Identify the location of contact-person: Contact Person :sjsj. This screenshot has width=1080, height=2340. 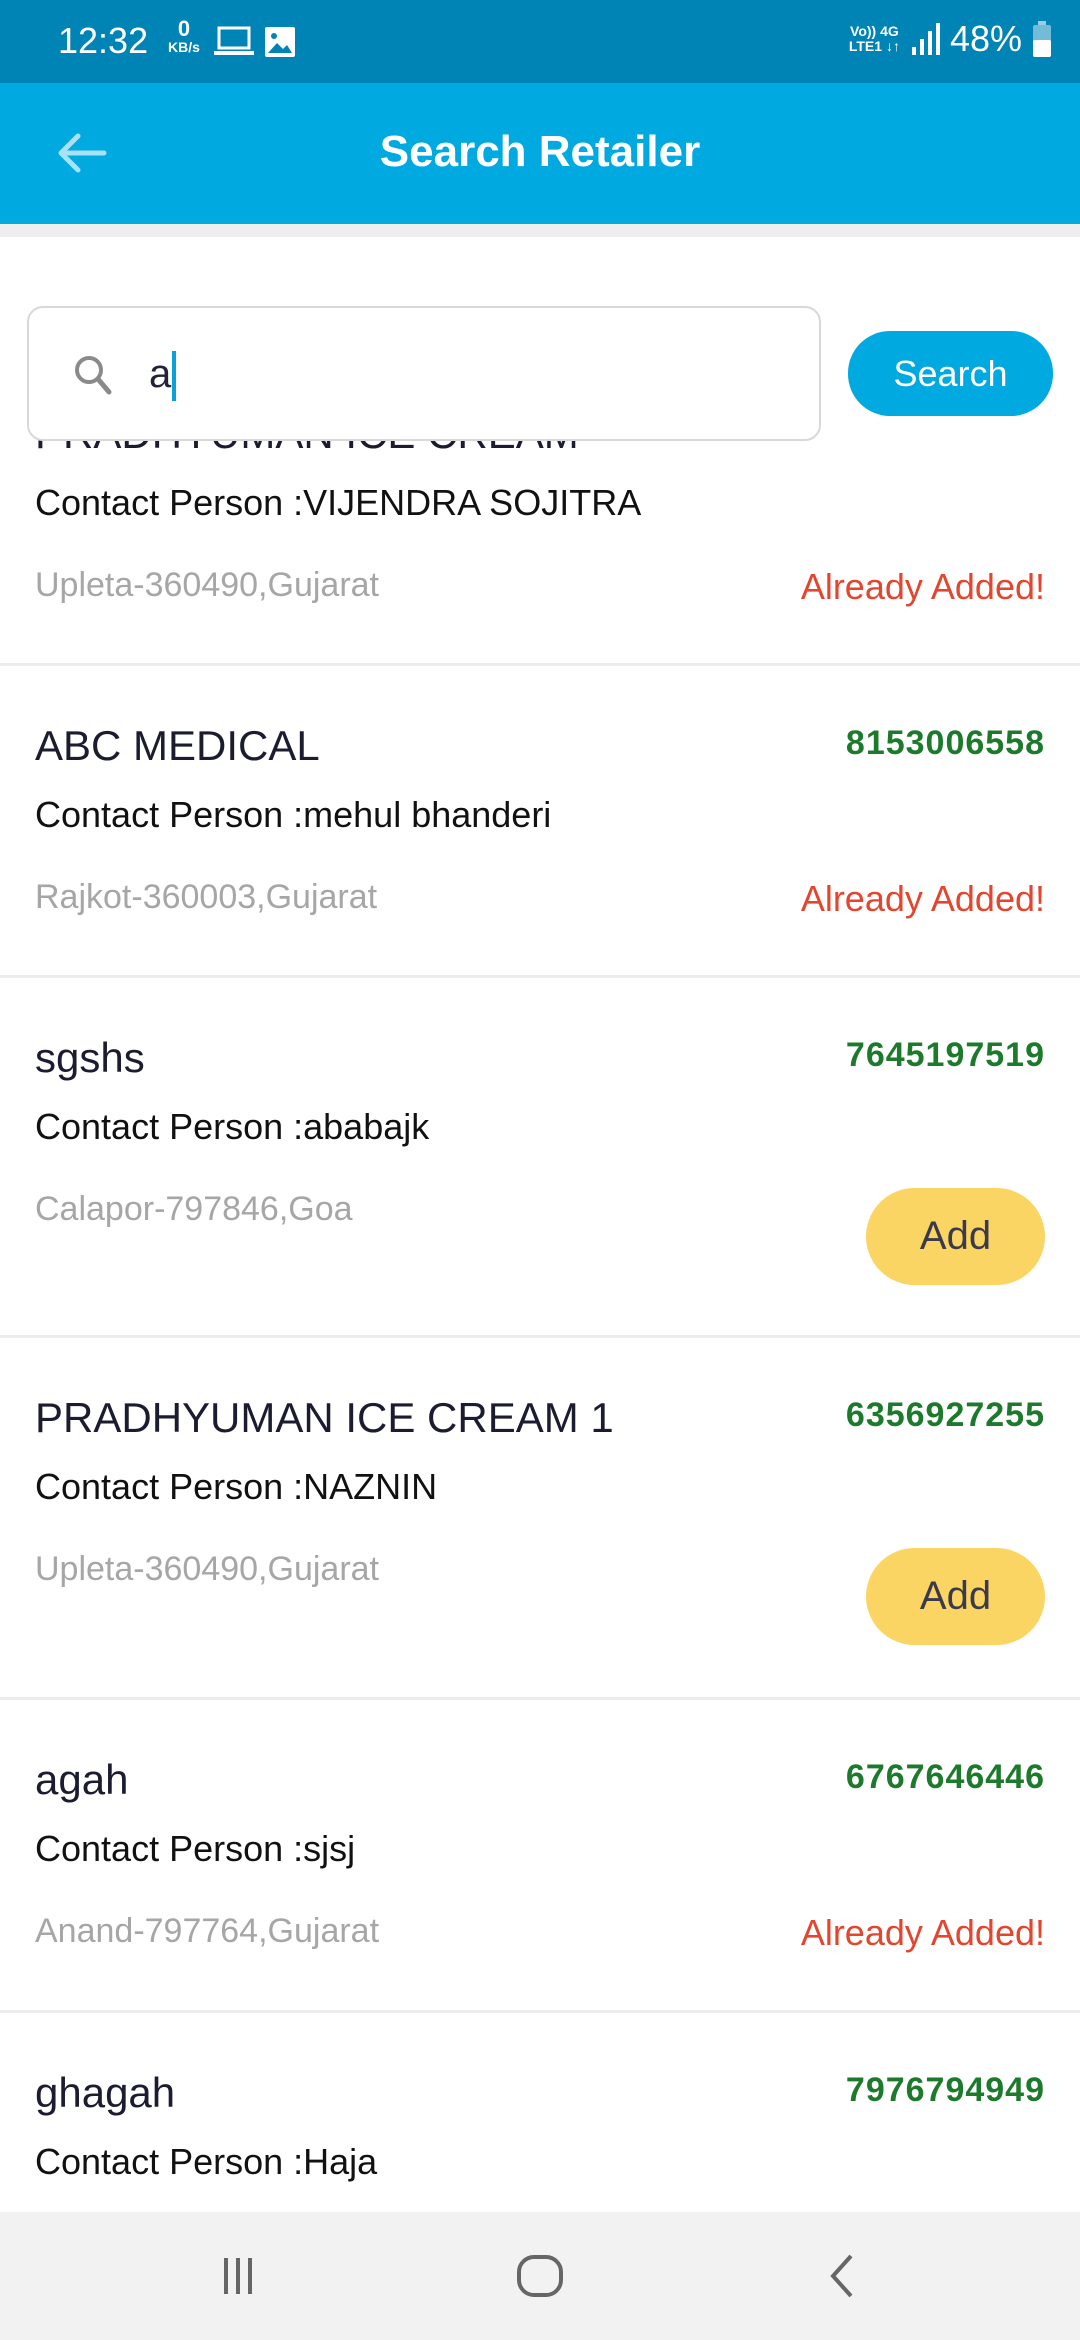
(195, 1848).